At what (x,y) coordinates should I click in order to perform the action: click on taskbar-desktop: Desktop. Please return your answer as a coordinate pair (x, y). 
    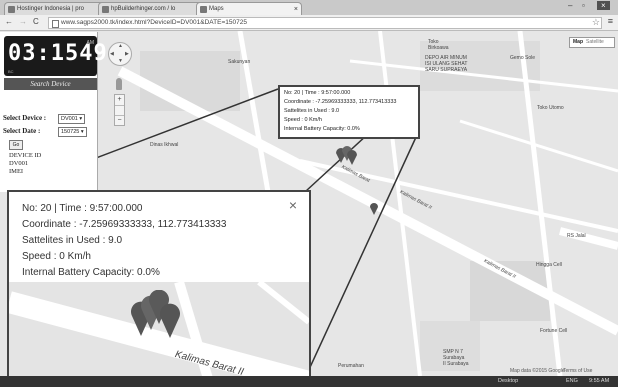
    Looking at the image, I should click on (508, 381).